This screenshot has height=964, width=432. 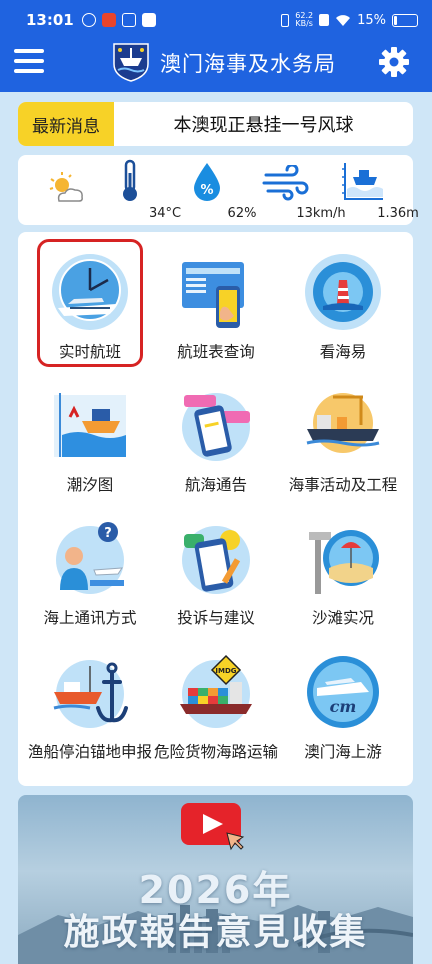 I want to click on partly-cloudy-icon, so click(x=66, y=187).